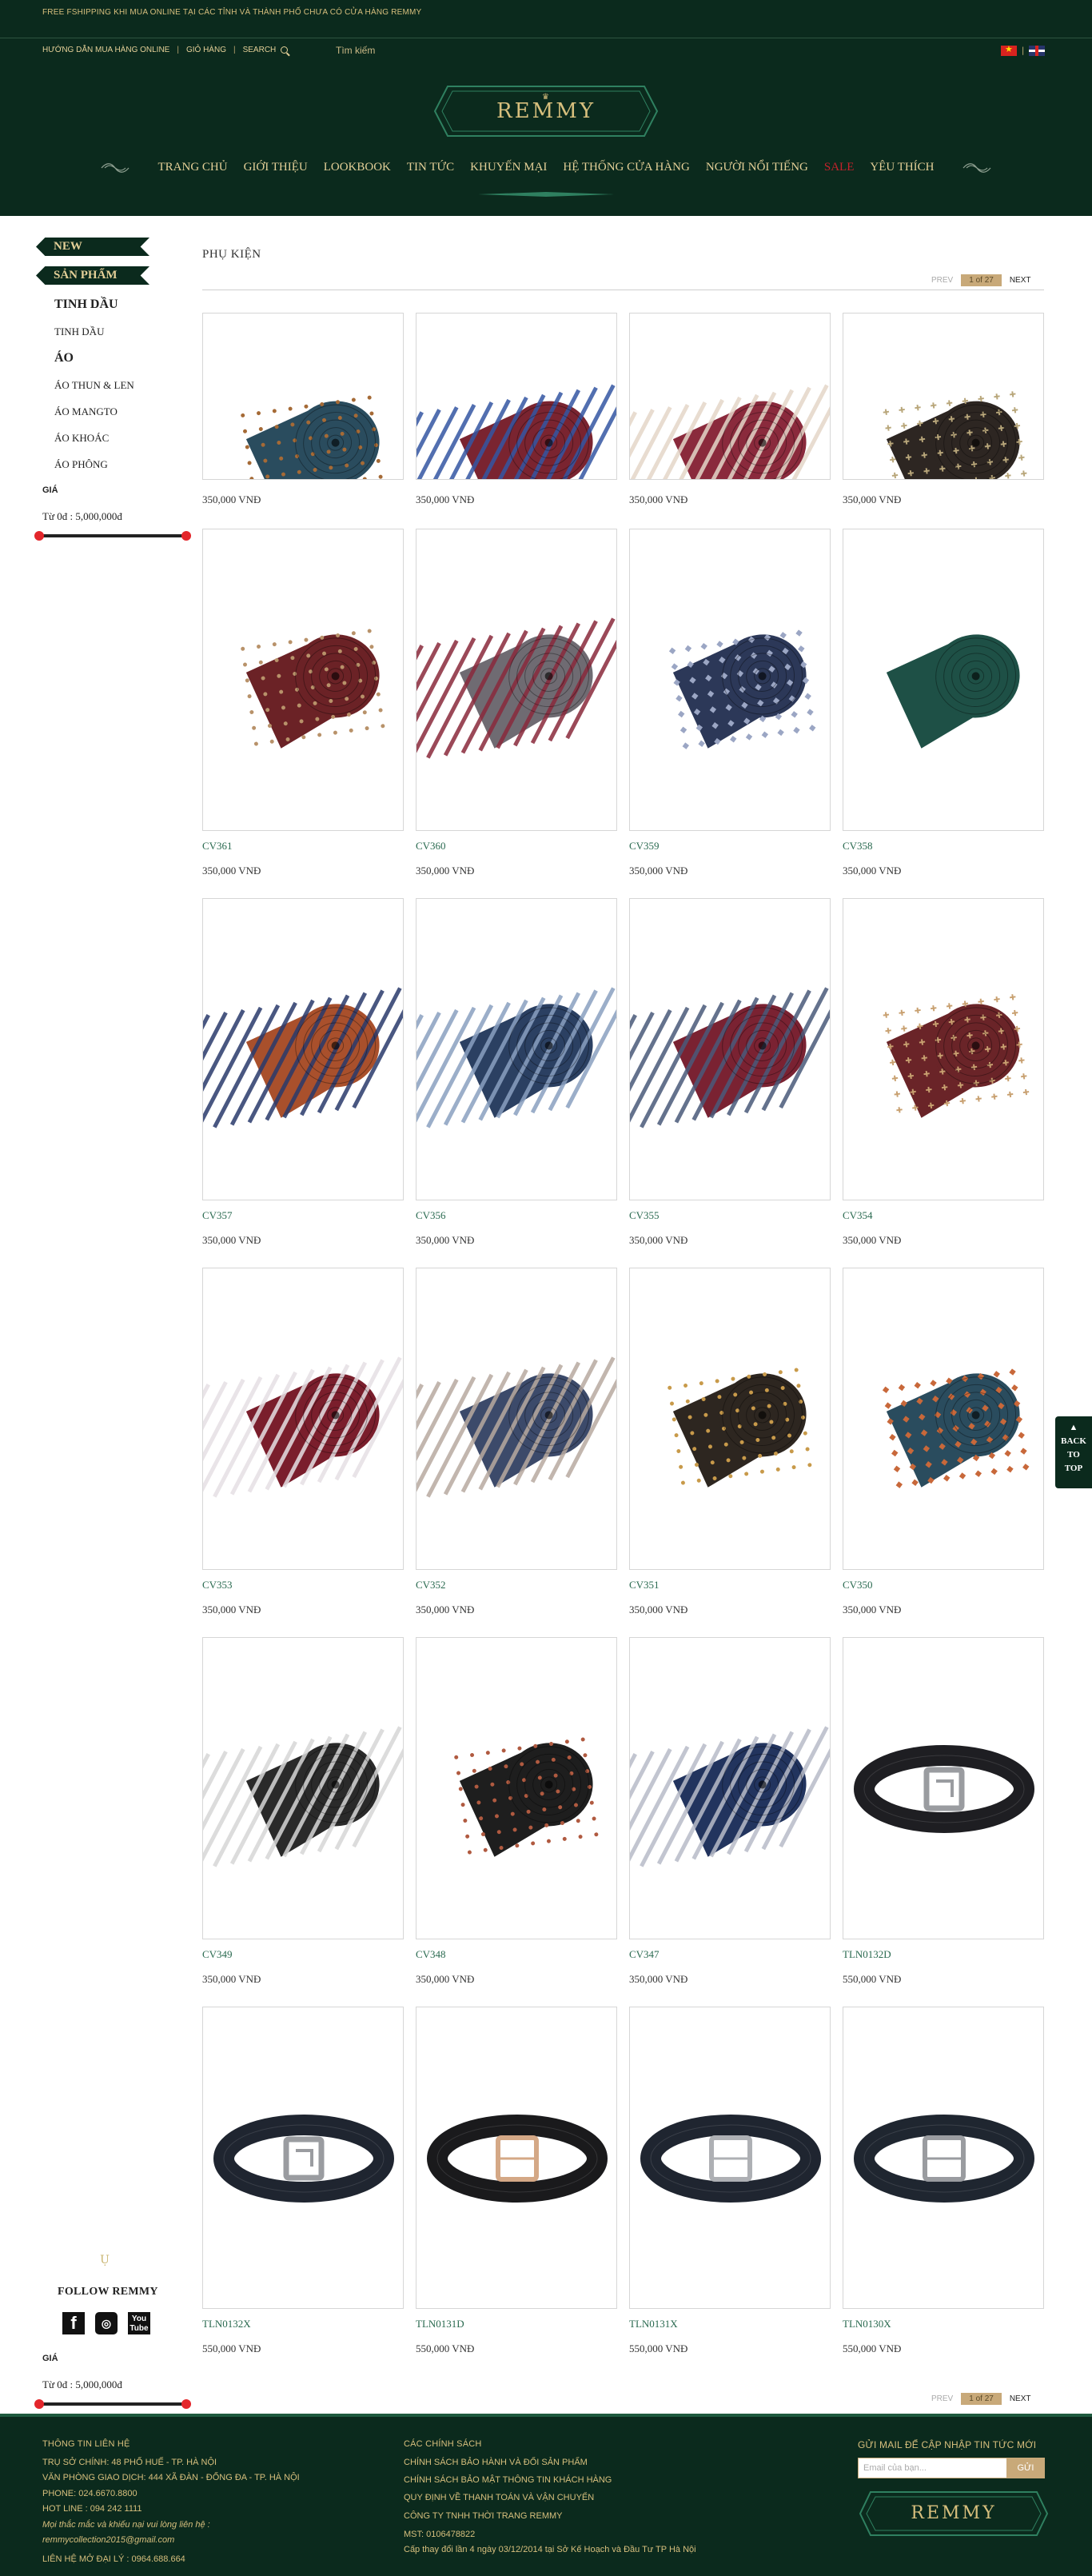 The image size is (1092, 2576). Describe the element at coordinates (192, 168) in the screenshot. I see `nav-home: TRANG CHỦ` at that location.